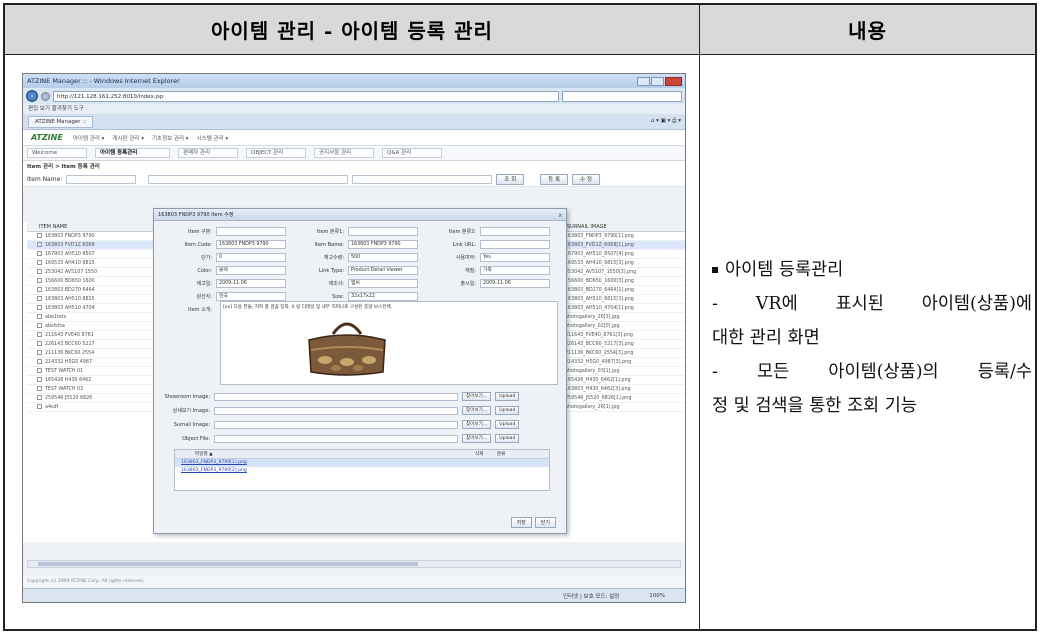 Image resolution: width=1041 pixels, height=635 pixels. Describe the element at coordinates (92, 362) in the screenshot. I see `table-row: 214332 H5G0 4987` at that location.